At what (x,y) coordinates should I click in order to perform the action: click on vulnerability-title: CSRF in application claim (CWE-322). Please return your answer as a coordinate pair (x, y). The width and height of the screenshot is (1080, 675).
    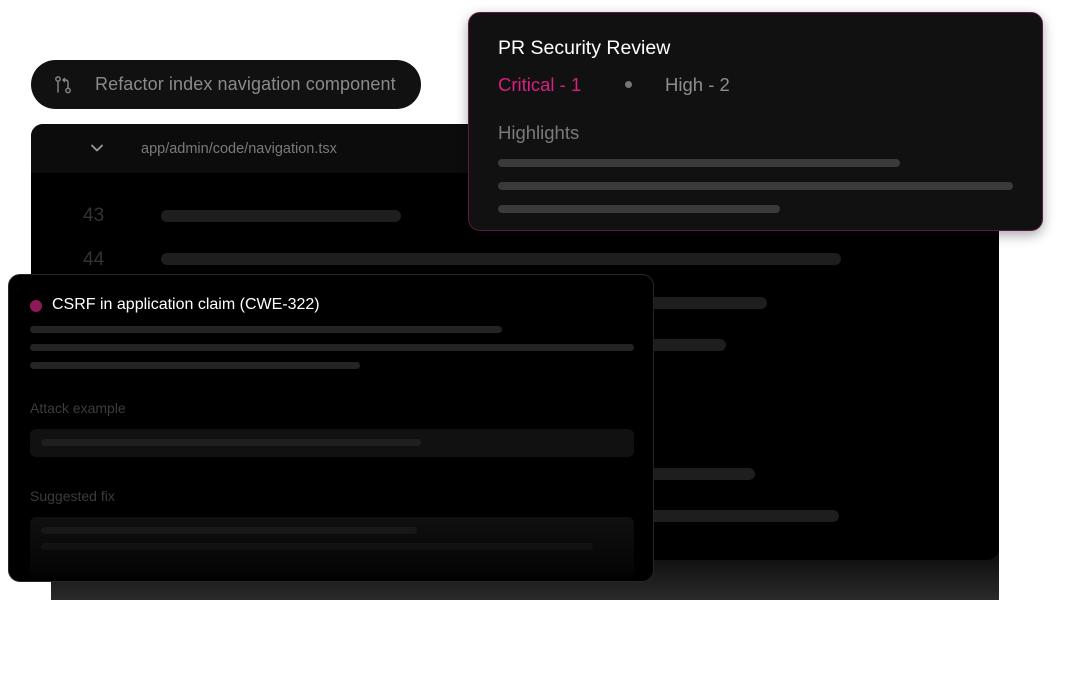
    Looking at the image, I should click on (186, 304).